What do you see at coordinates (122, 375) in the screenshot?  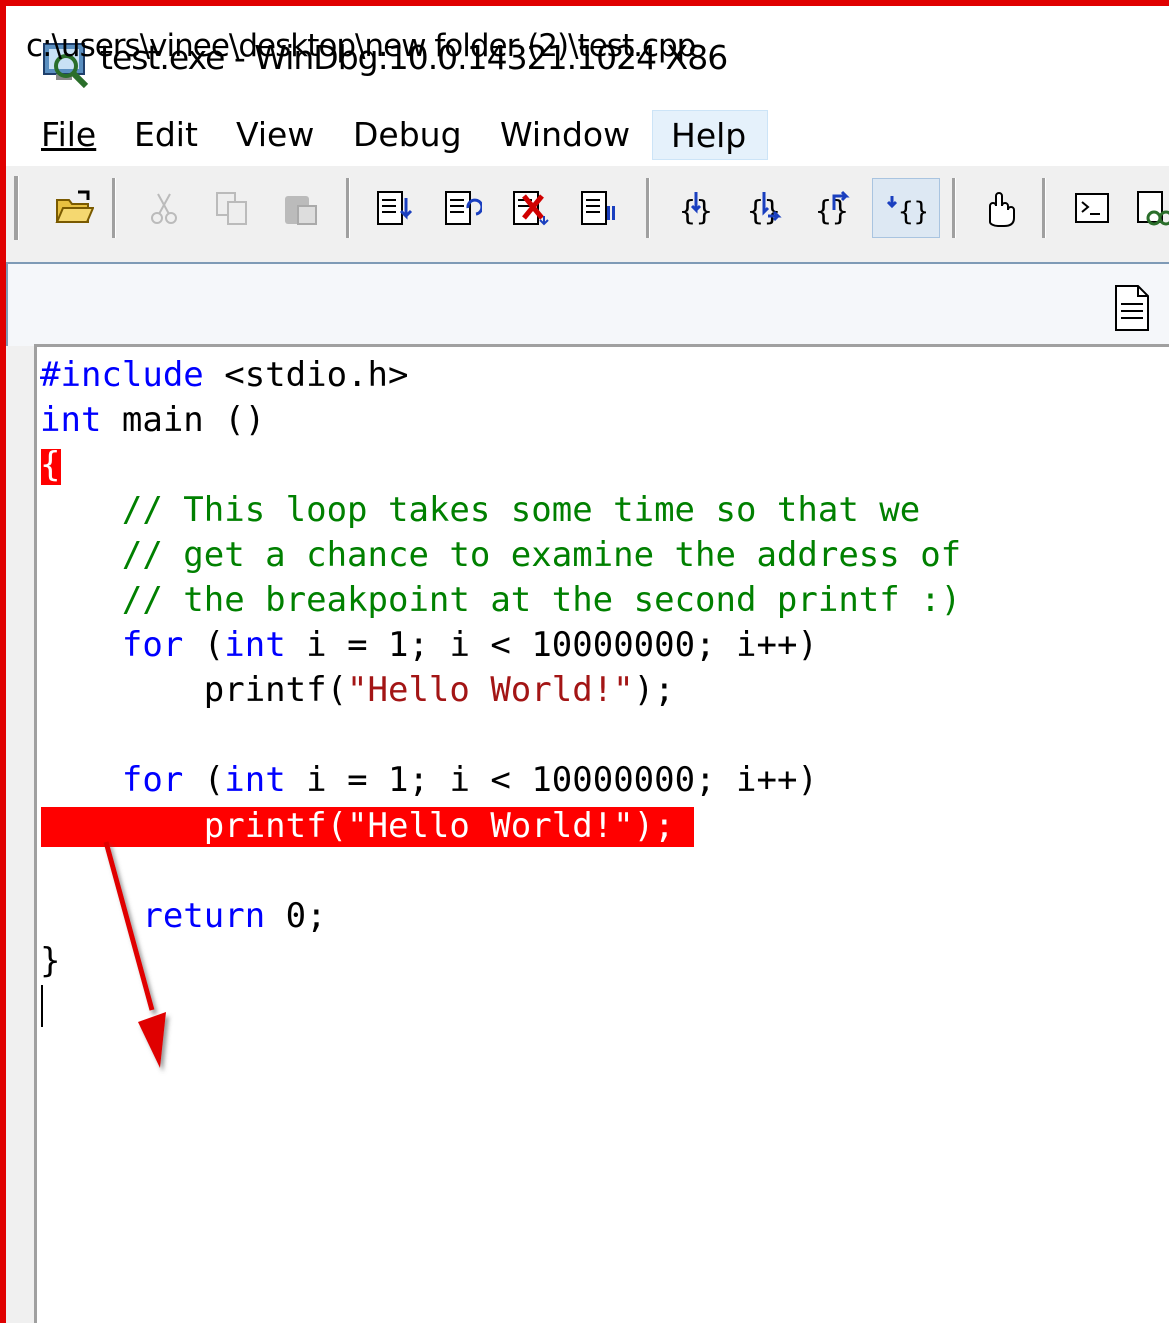 I see `code-keyword: #include` at bounding box center [122, 375].